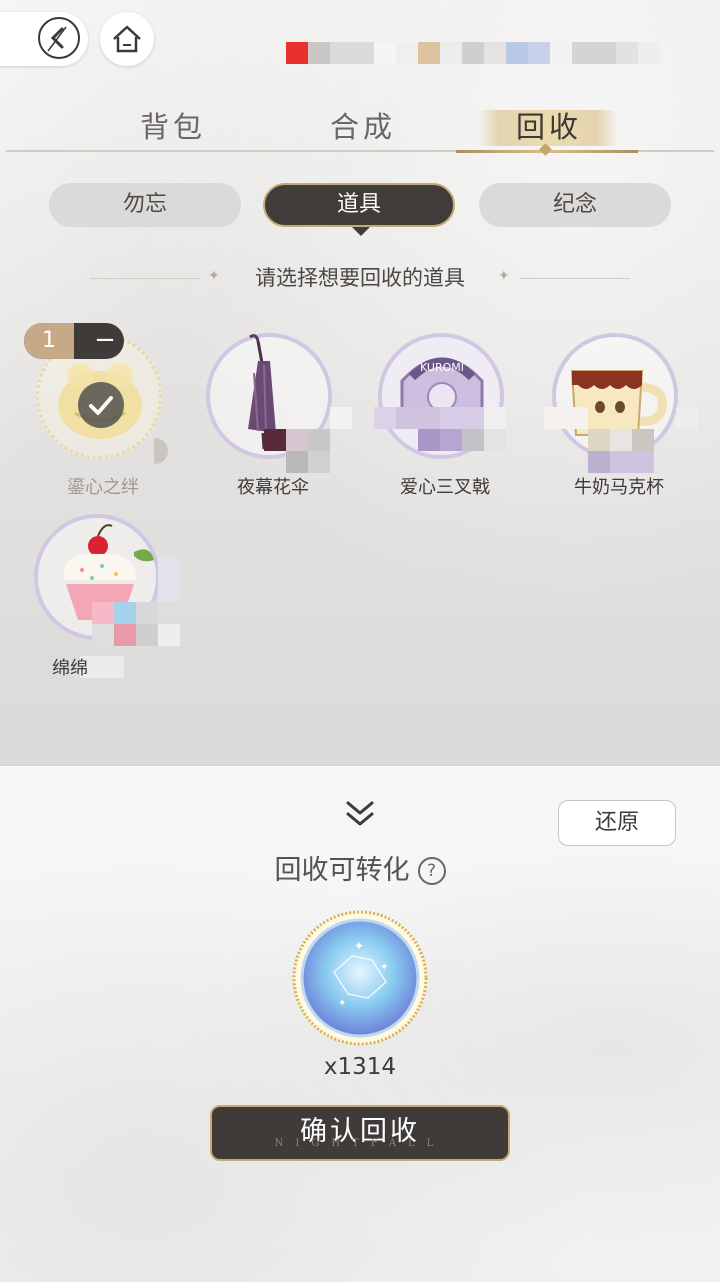 The width and height of the screenshot is (720, 1282). I want to click on subtab-memorial: 纪念, so click(575, 205).